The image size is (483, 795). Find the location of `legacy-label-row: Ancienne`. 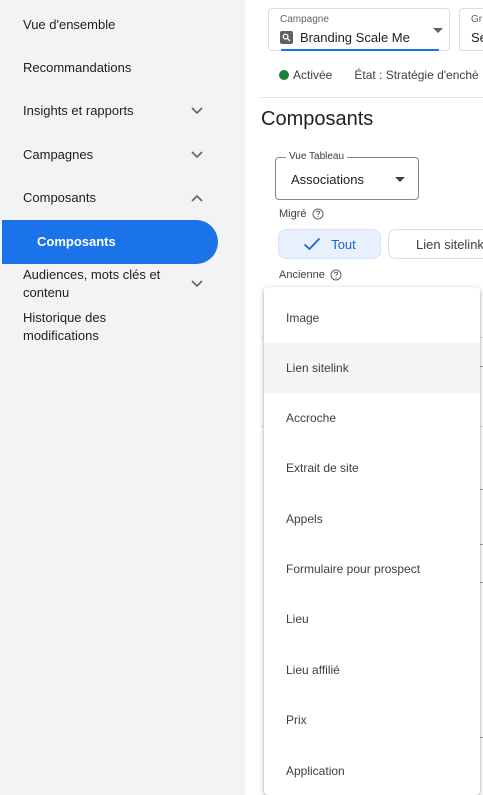

legacy-label-row: Ancienne is located at coordinates (310, 275).